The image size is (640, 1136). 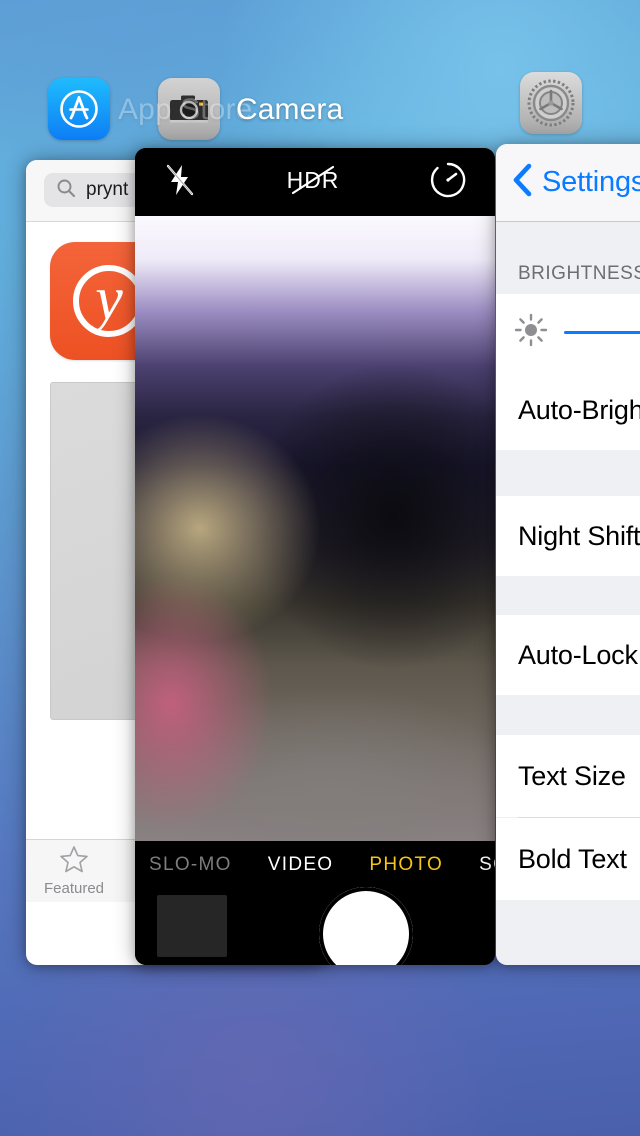 I want to click on camera-mode-video: VIDEO, so click(x=301, y=865).